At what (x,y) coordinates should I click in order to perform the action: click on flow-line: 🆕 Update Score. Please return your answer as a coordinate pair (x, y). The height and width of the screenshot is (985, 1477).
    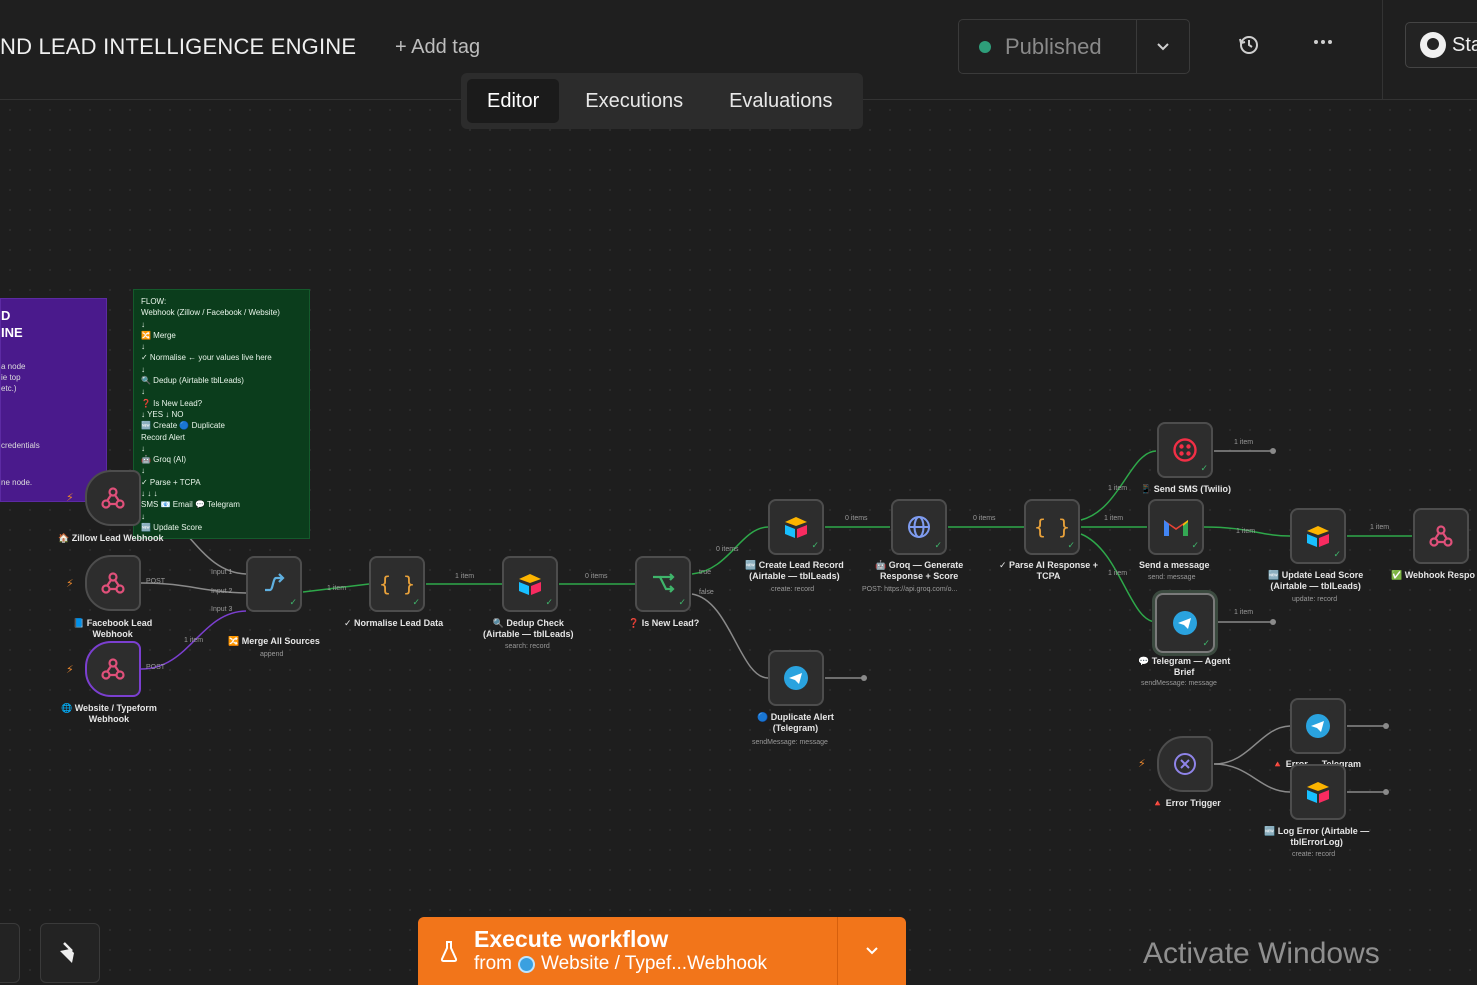
    Looking at the image, I should click on (172, 527).